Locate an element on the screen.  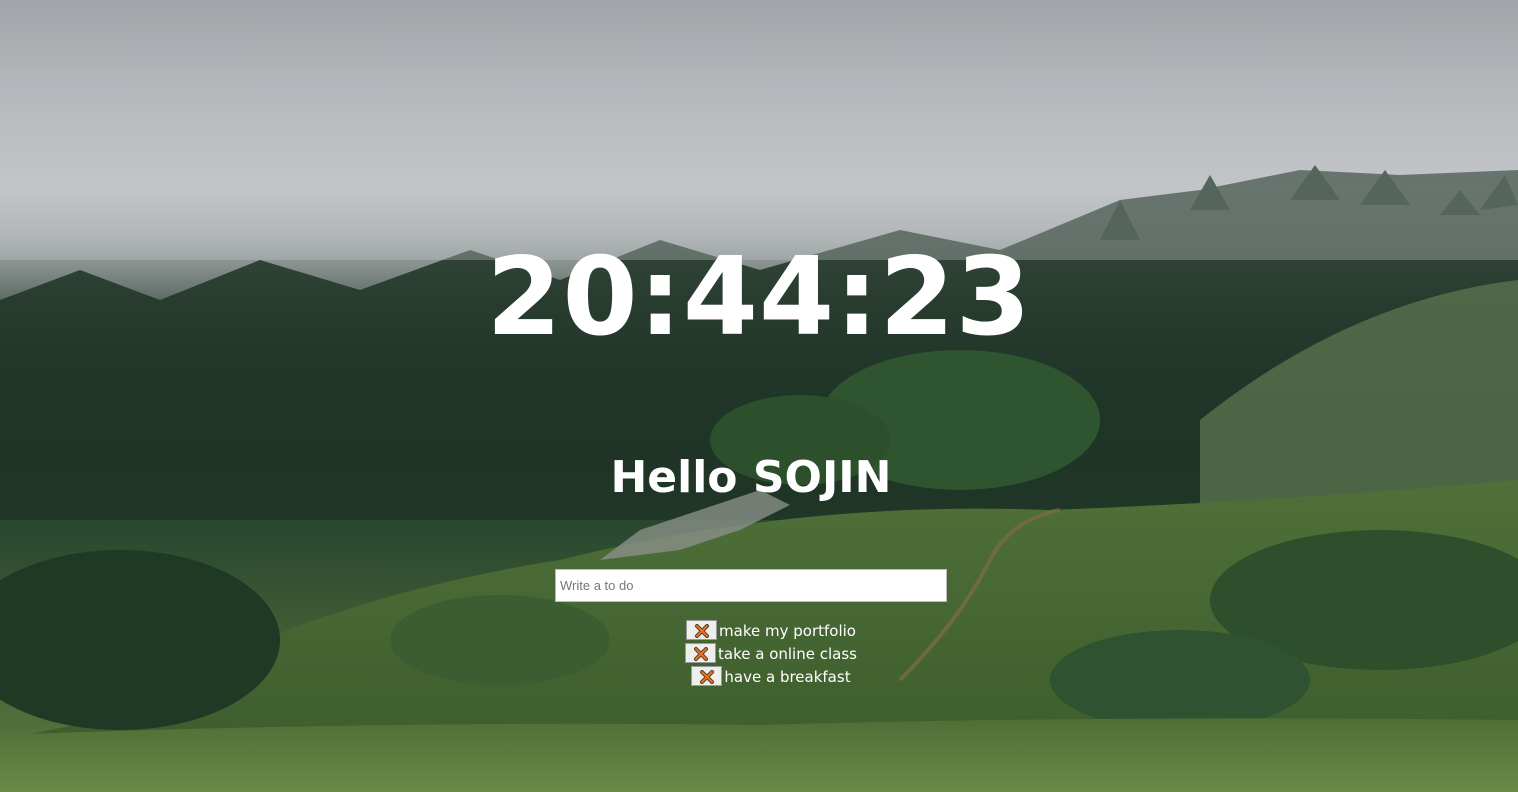
todo-item-text: have a breakfast is located at coordinates (787, 677).